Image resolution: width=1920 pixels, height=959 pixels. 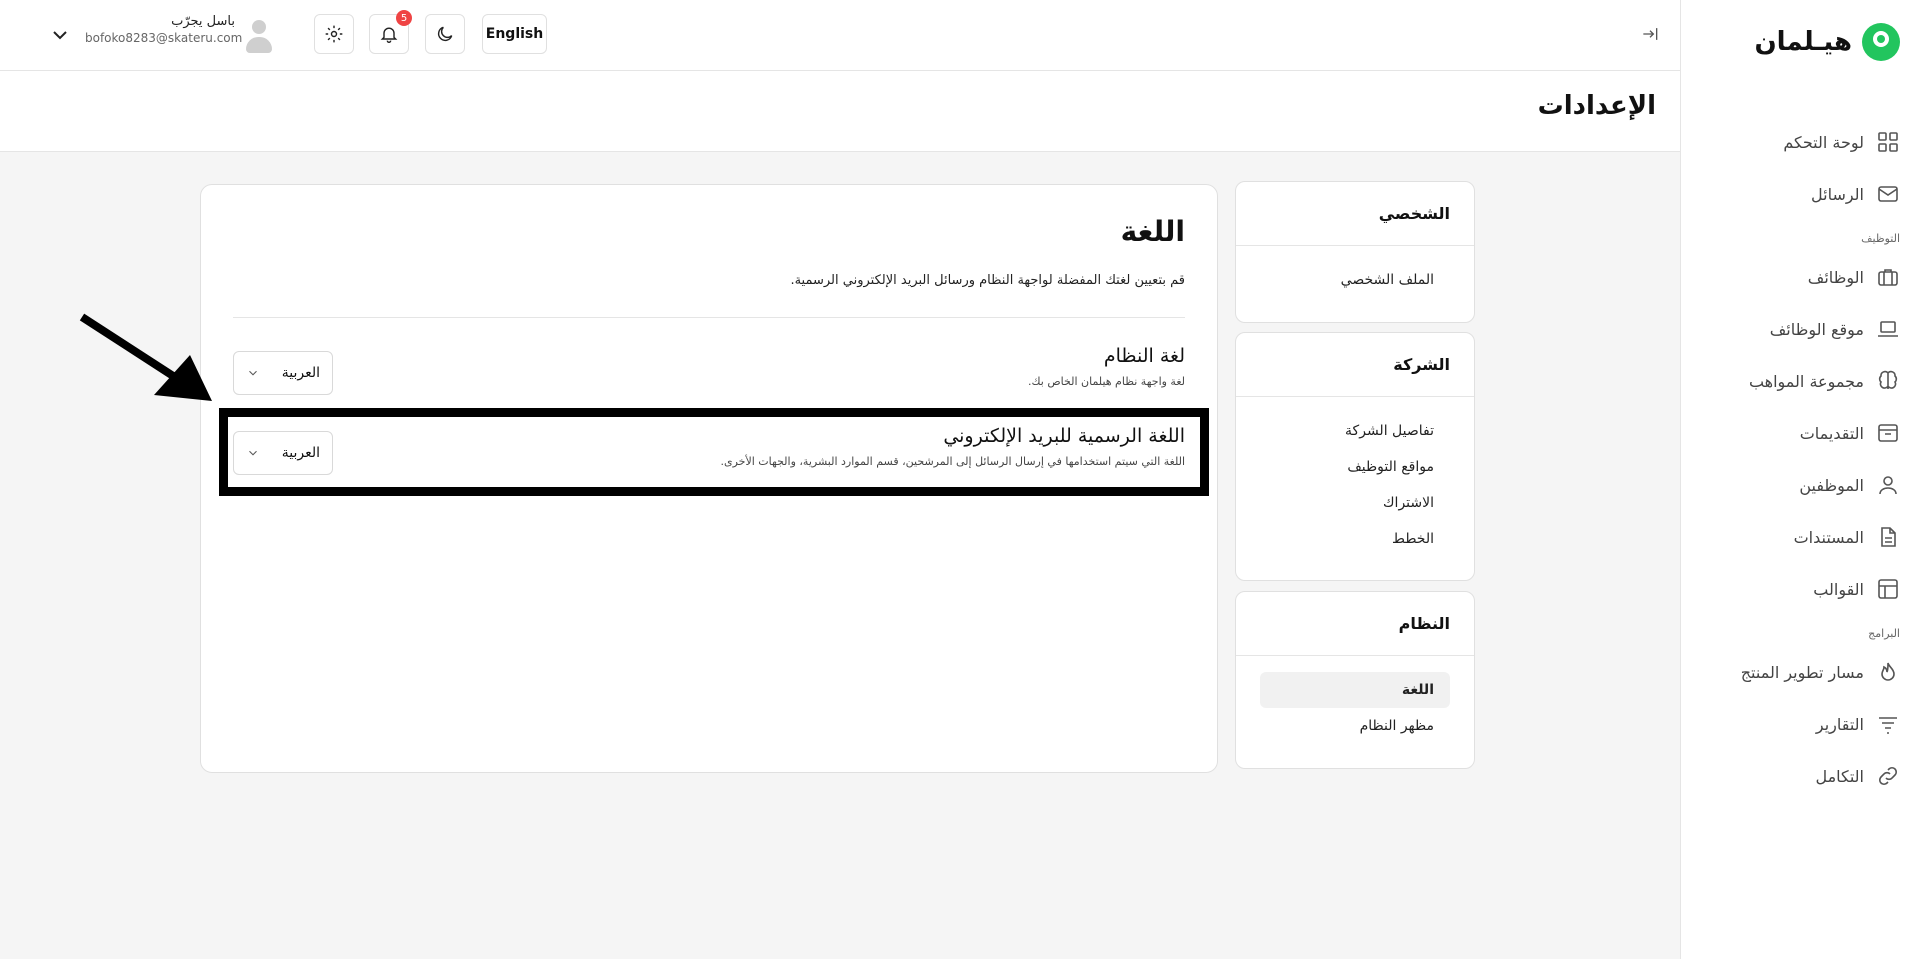 I want to click on user-email: bofoko8283@skateru.com, so click(x=164, y=38).